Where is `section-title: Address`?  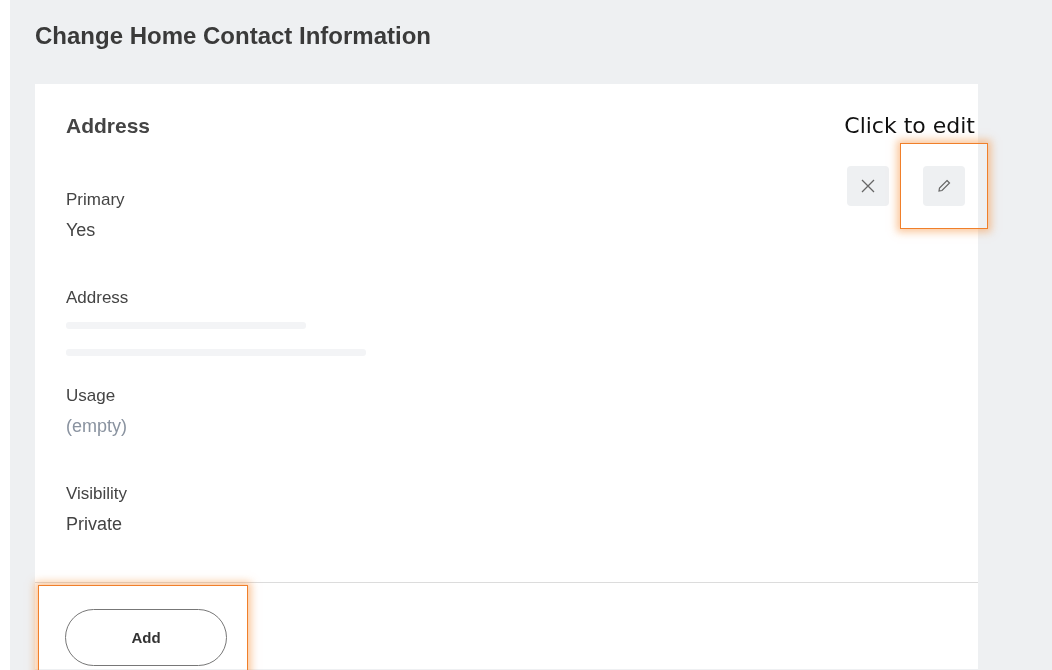
section-title: Address is located at coordinates (108, 126).